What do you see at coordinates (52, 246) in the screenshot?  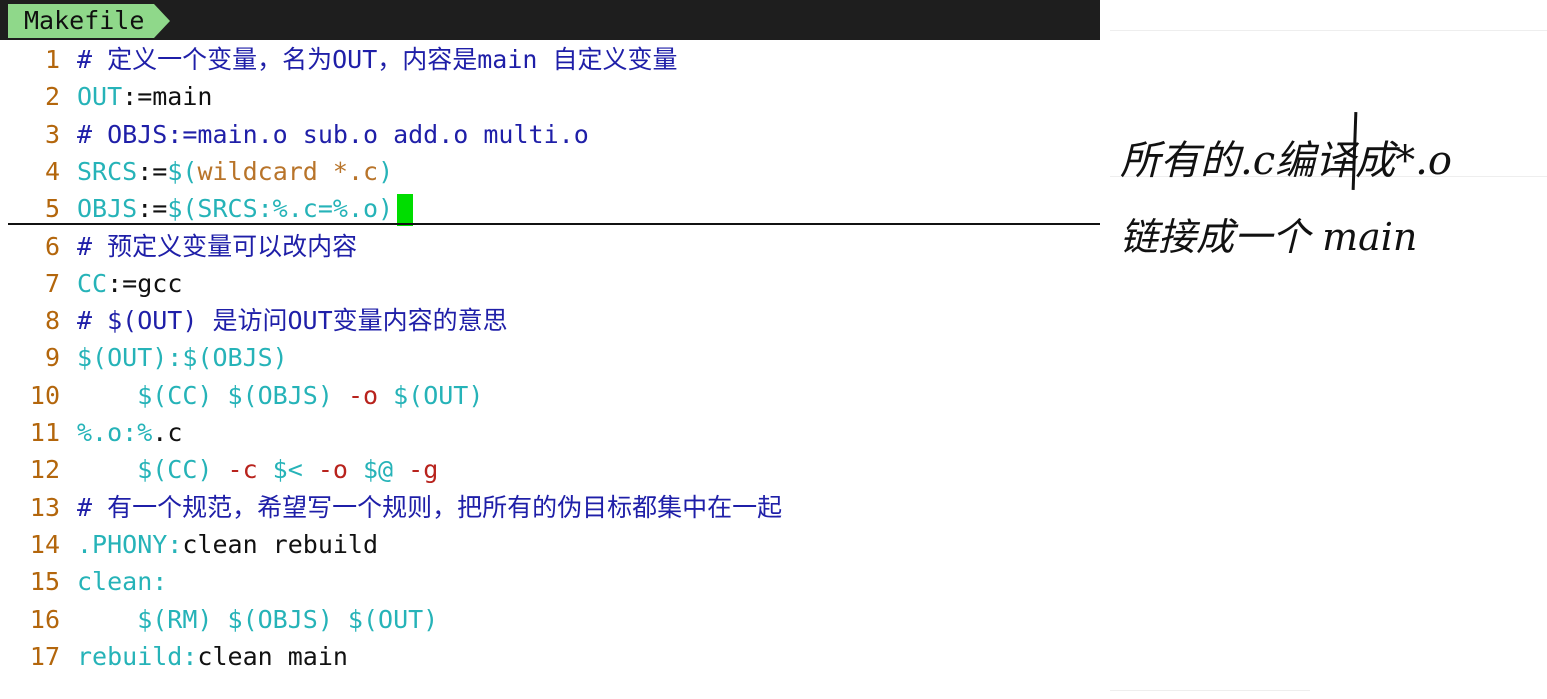 I see `line-number: 6` at bounding box center [52, 246].